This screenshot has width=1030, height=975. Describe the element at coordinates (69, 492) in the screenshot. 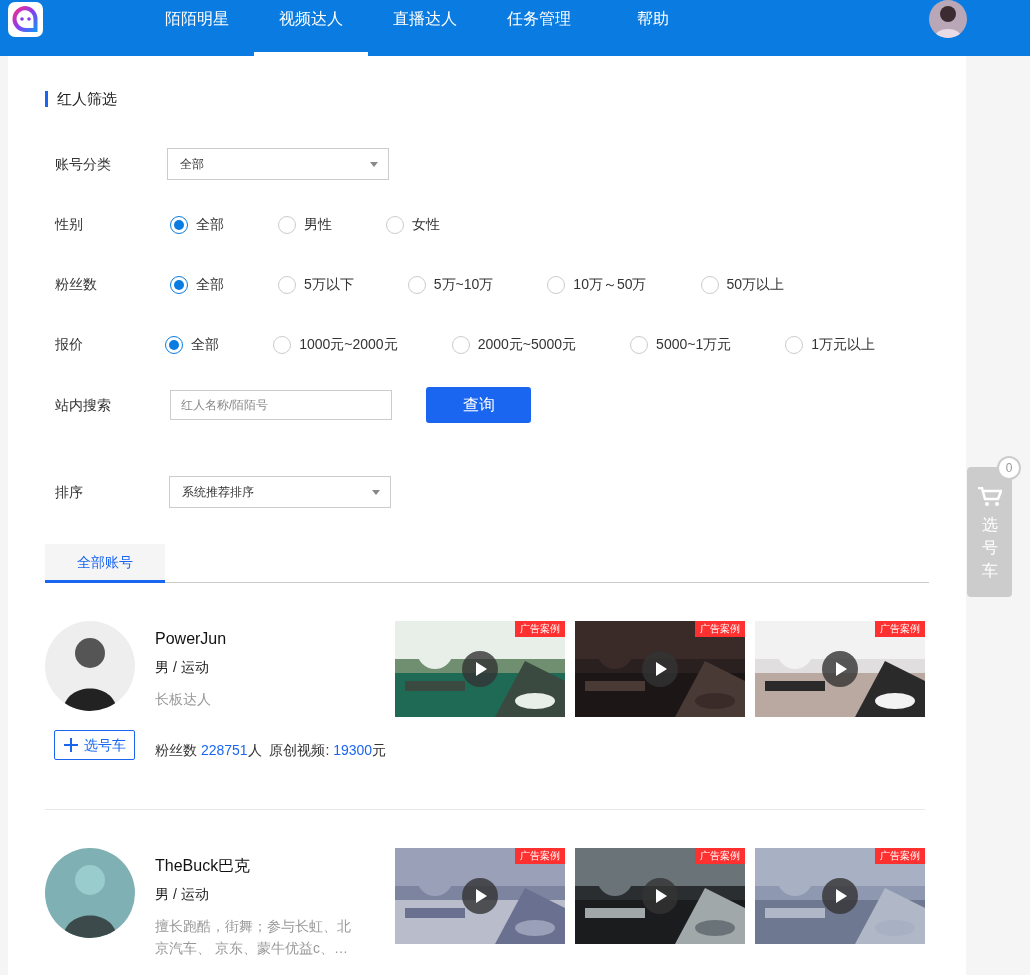

I see `field-label: 排序` at that location.